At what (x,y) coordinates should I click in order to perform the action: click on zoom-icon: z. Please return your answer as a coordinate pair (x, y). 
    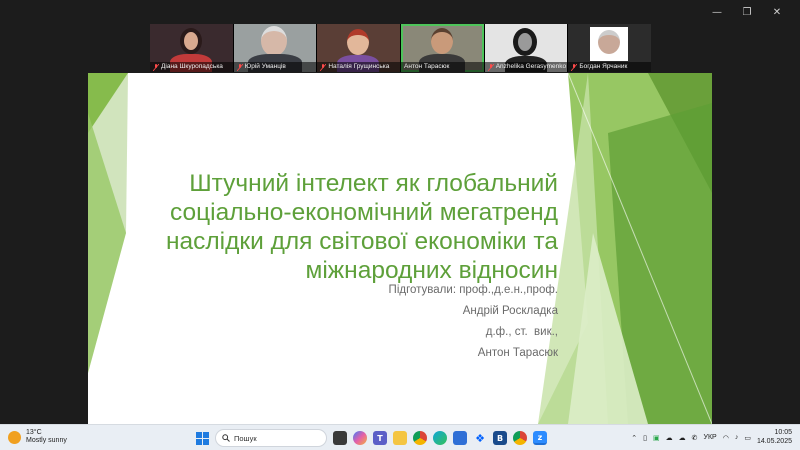
    Looking at the image, I should click on (540, 438).